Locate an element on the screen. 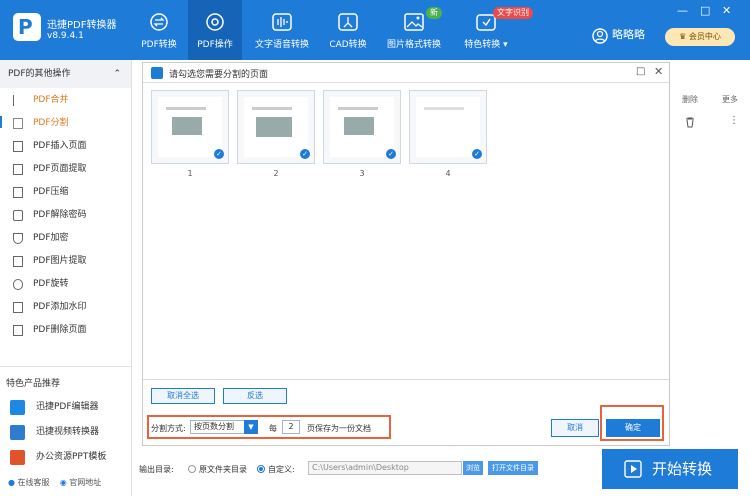  footer-links: ● 在线客服 ◉ 官网地址 is located at coordinates (54, 482).